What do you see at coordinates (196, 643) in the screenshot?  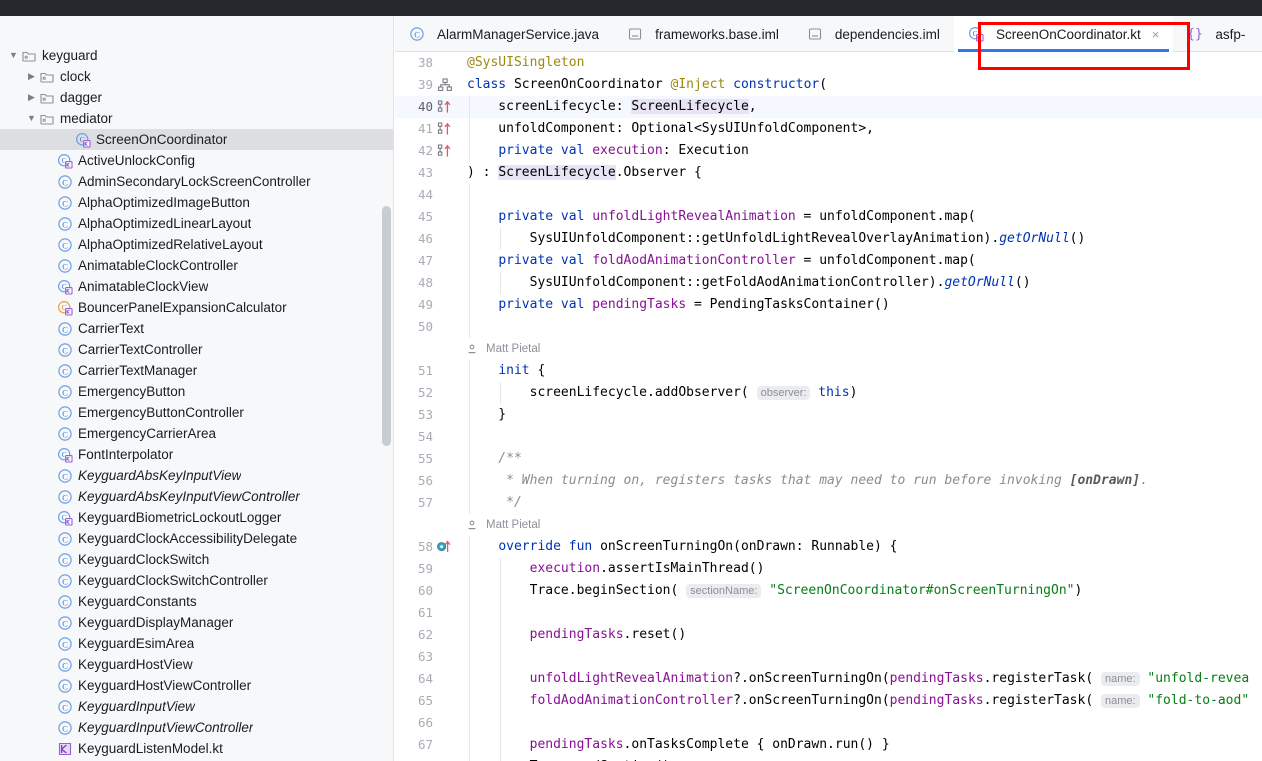 I see `tree-item: C KeyguardEsimArea` at bounding box center [196, 643].